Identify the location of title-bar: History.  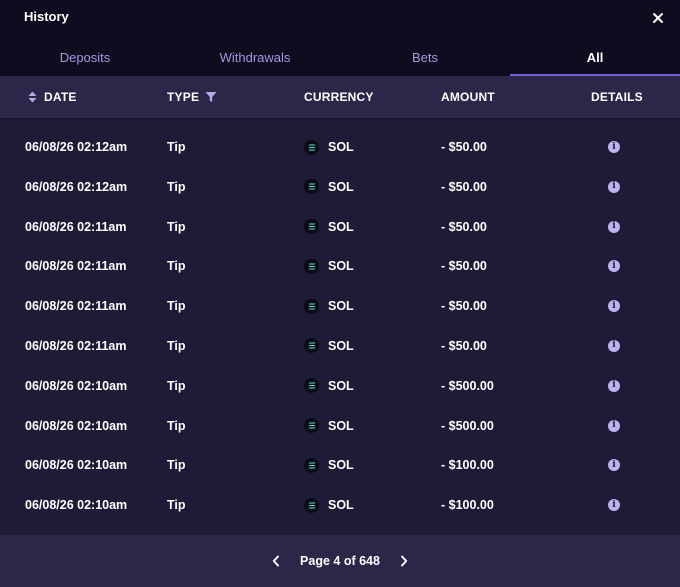
(340, 19).